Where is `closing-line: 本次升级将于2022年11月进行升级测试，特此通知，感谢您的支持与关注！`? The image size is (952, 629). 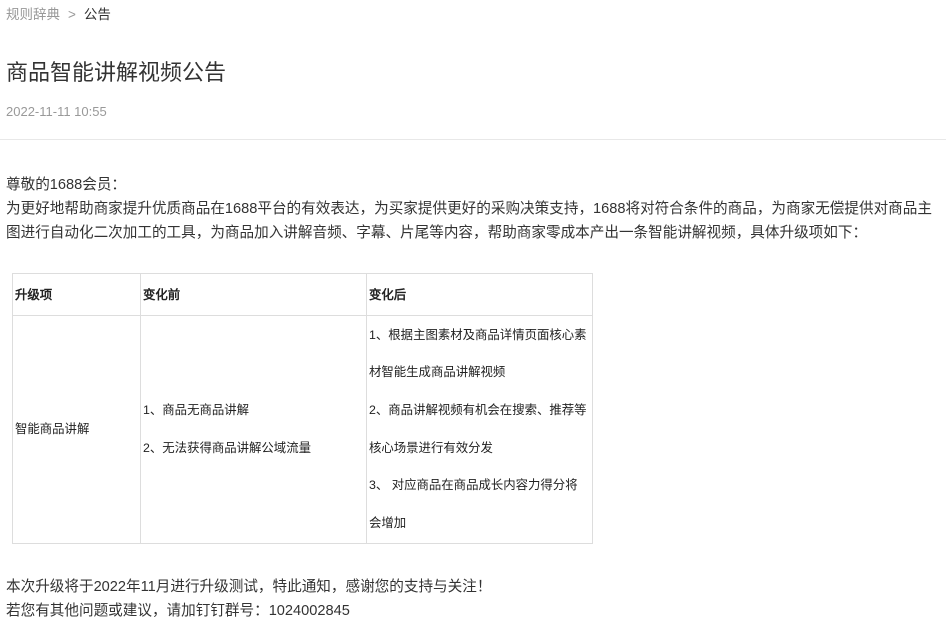 closing-line: 本次升级将于2022年11月进行升级测试，特此通知，感谢您的支持与关注！ is located at coordinates (249, 587).